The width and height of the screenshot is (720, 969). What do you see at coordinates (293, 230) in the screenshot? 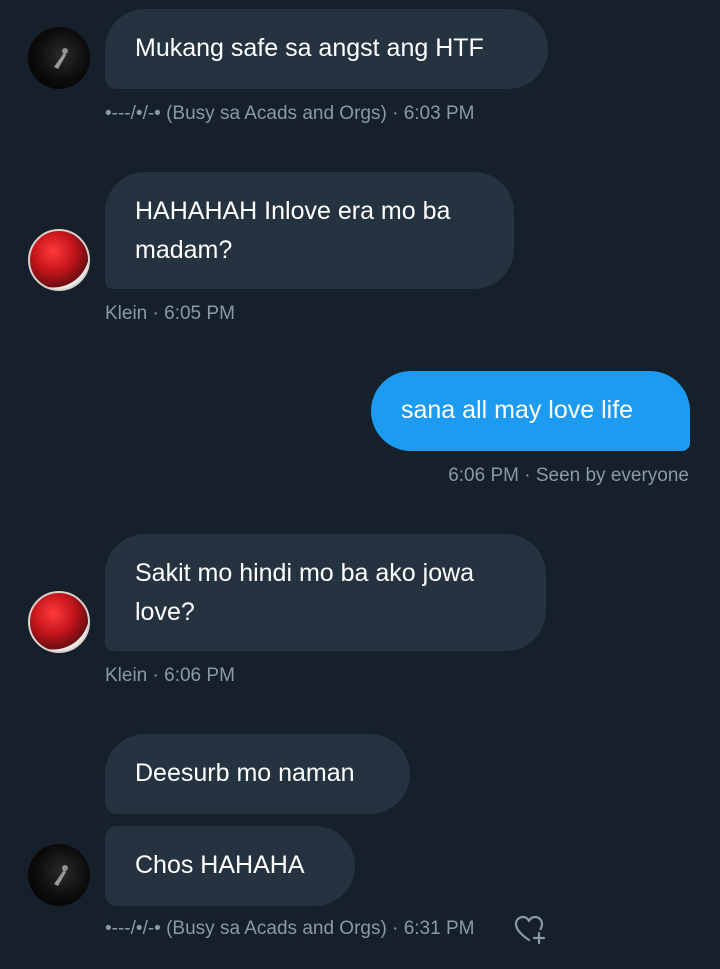
I see `message-text: HAHAHAH Inlove era mo ba madam?` at bounding box center [293, 230].